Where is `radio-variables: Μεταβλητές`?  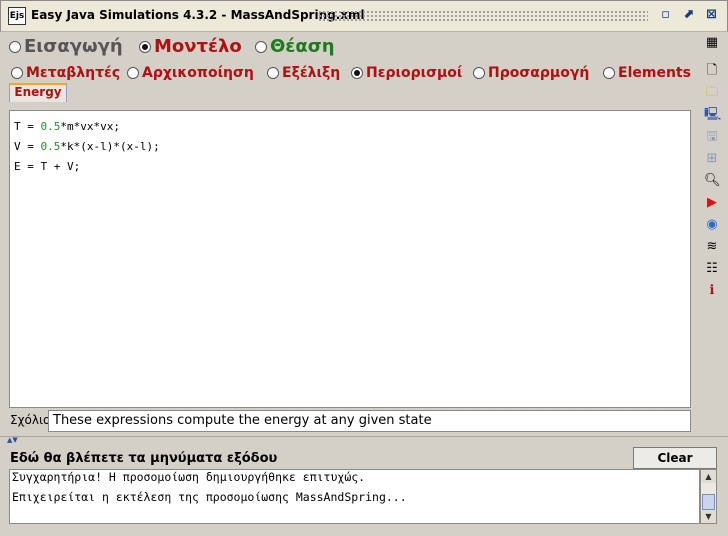
radio-variables: Μεταβλητές is located at coordinates (65, 72).